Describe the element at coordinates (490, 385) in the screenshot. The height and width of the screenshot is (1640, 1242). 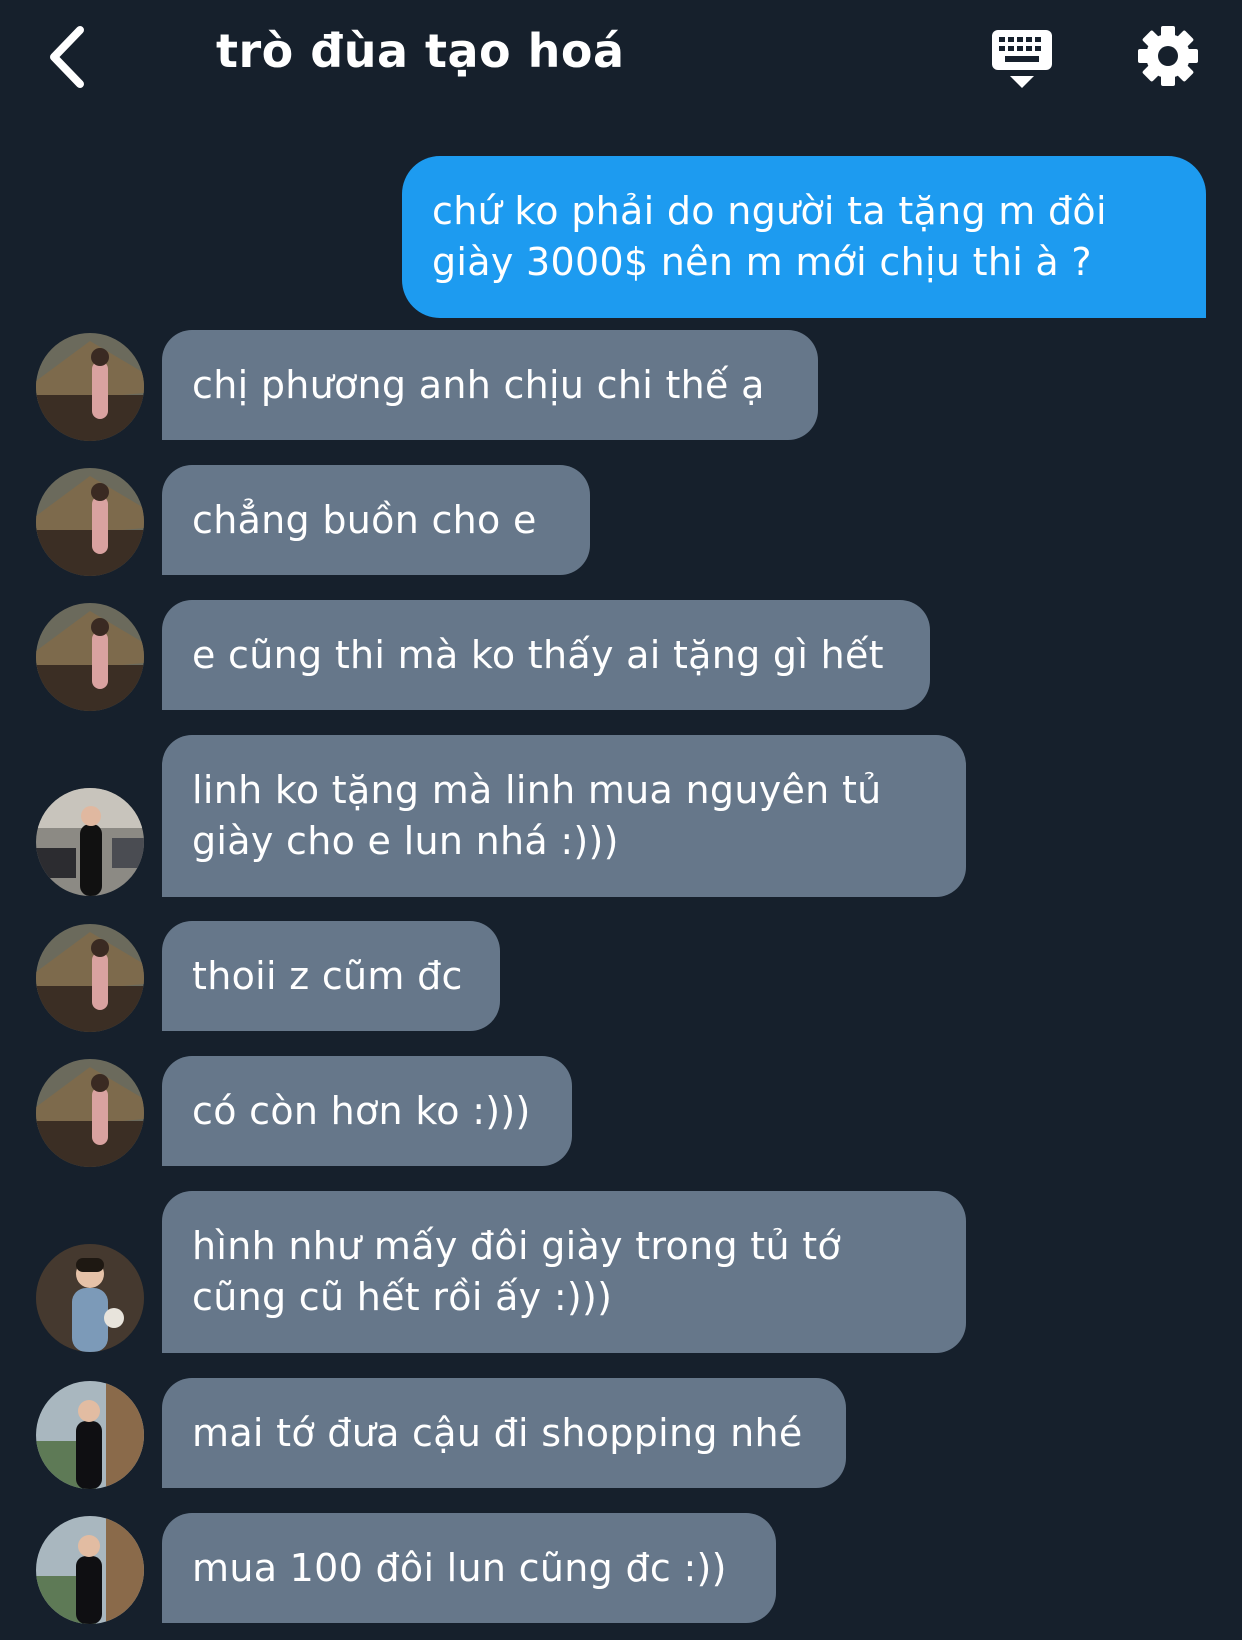
I see `message-bubble-incoming: chị phương anh chịu chi thế ạ` at that location.